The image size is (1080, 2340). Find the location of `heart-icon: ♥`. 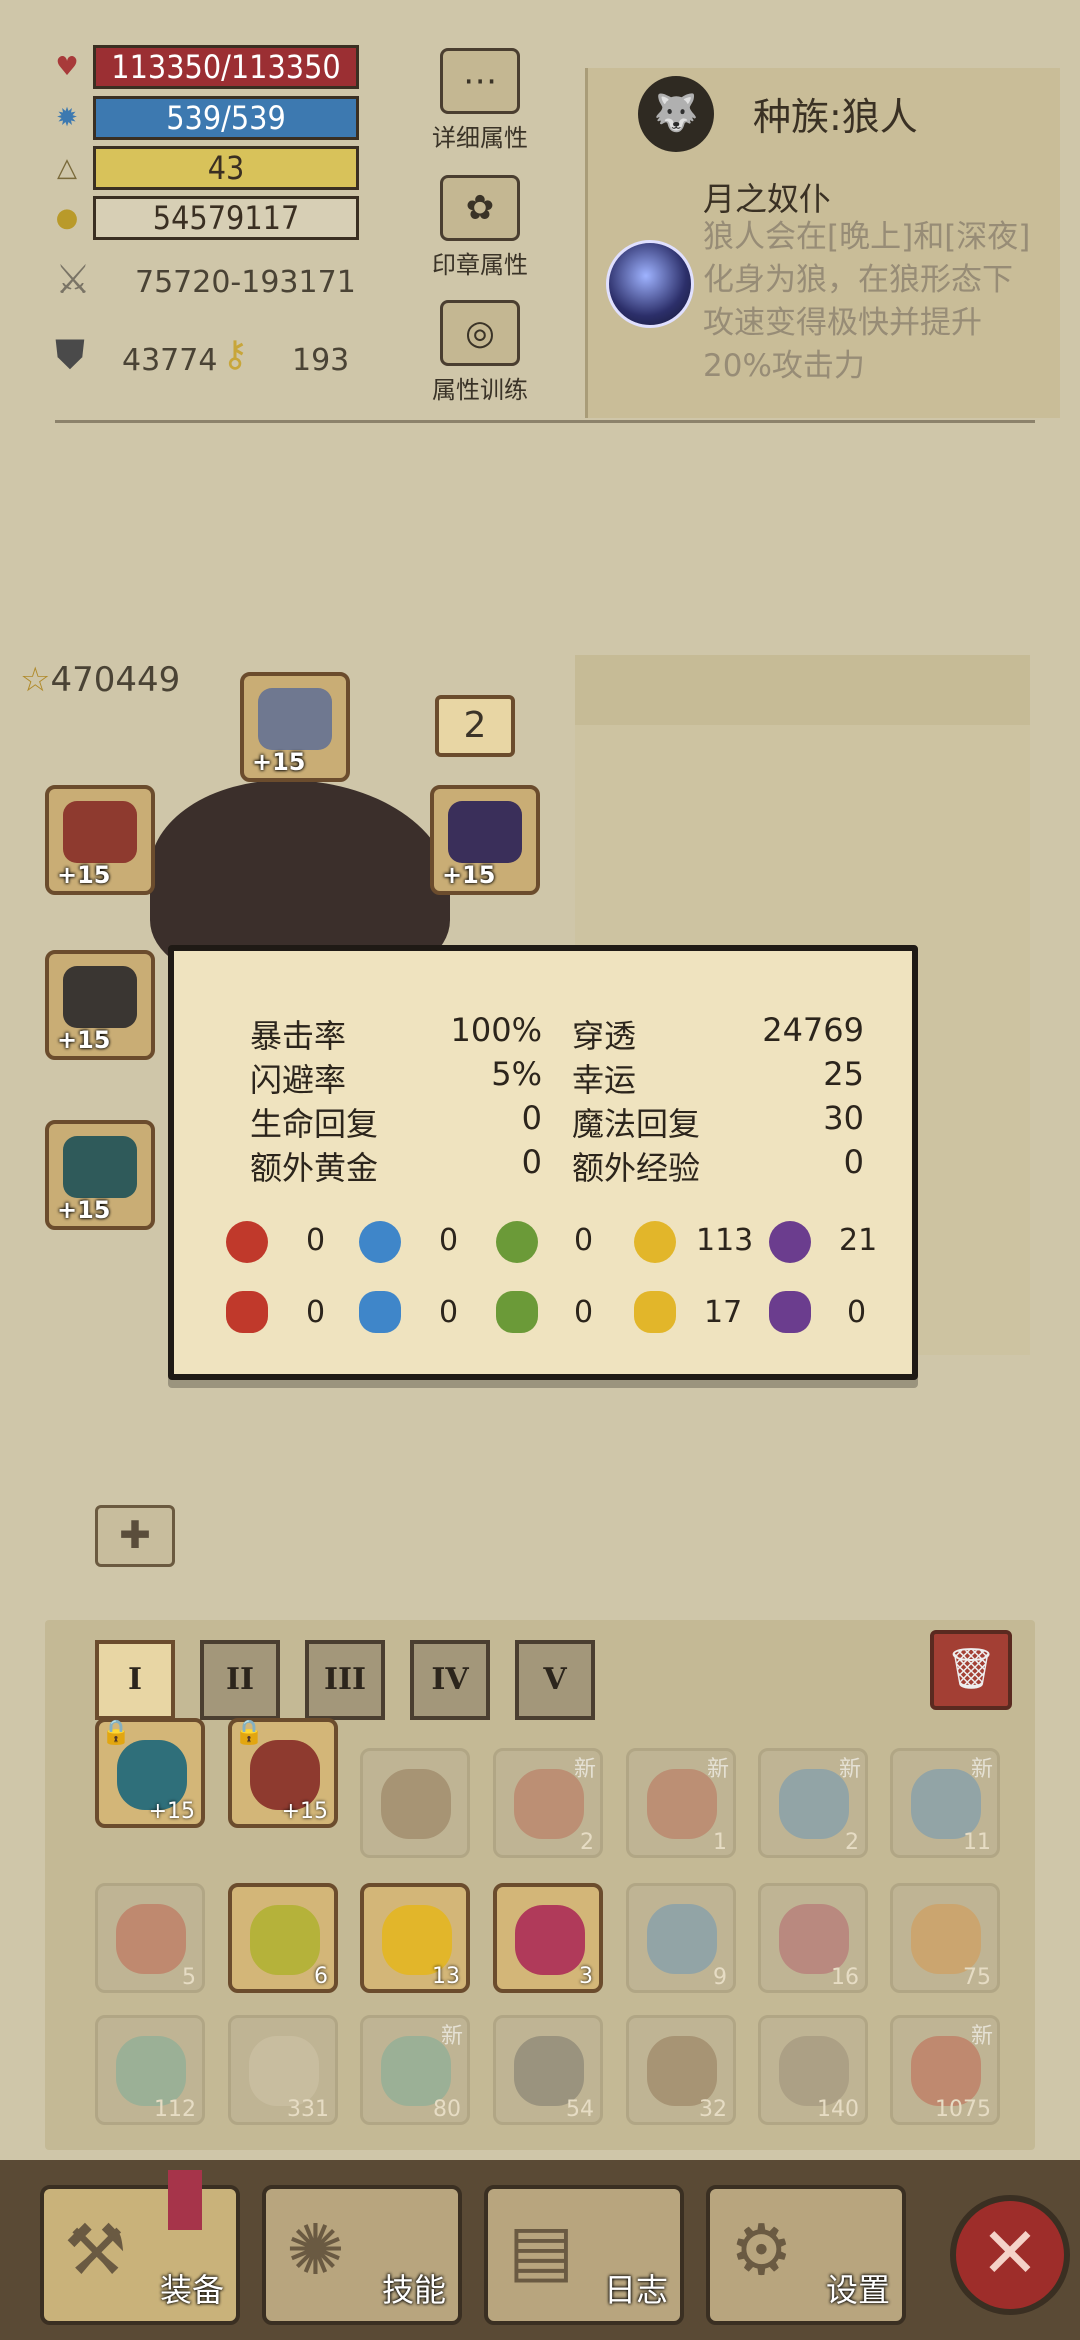

heart-icon: ♥ is located at coordinates (67, 67).